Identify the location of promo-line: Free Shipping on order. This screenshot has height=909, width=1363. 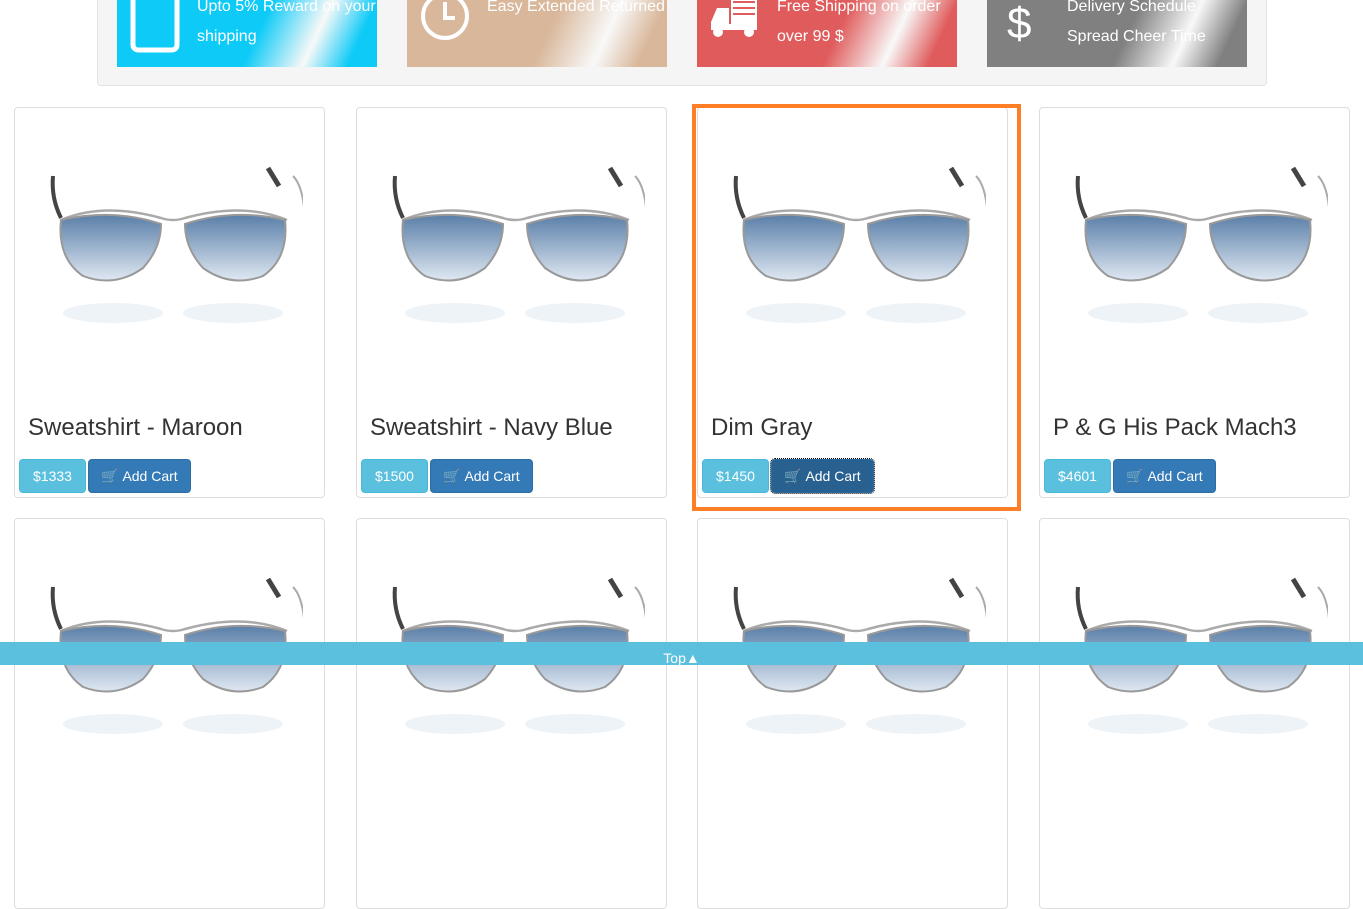
(859, 7).